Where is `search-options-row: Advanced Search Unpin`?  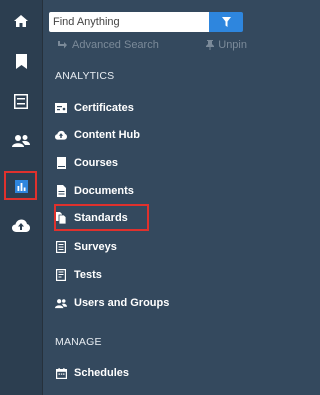 search-options-row: Advanced Search Unpin is located at coordinates (148, 45).